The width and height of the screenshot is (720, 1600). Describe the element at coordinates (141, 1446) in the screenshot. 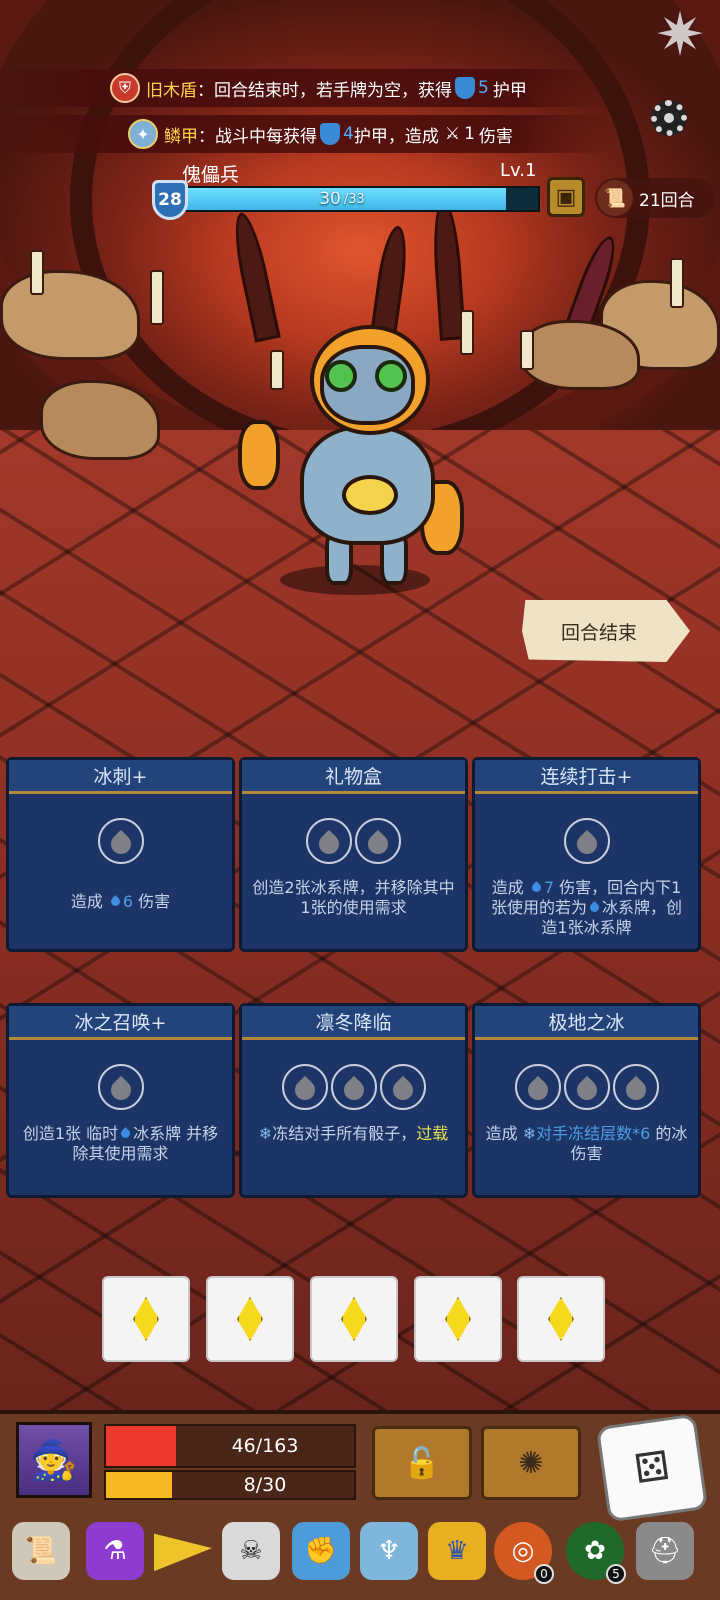

I see `player-hp-fill` at that location.